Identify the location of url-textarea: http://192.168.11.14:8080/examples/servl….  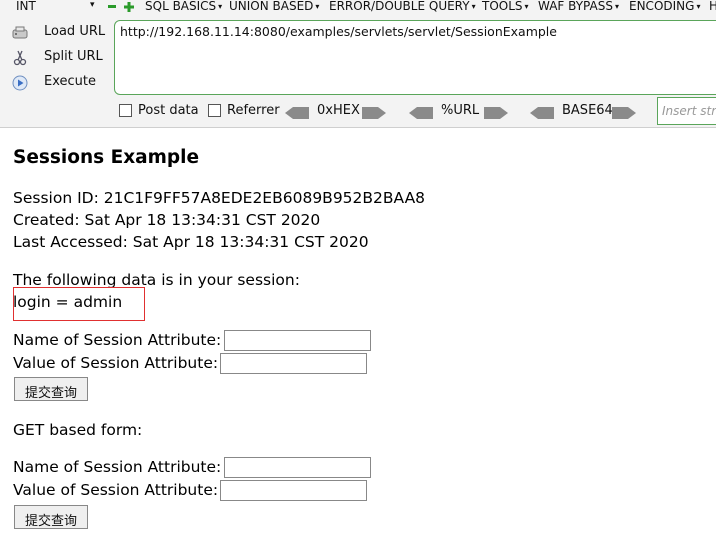
(415, 57).